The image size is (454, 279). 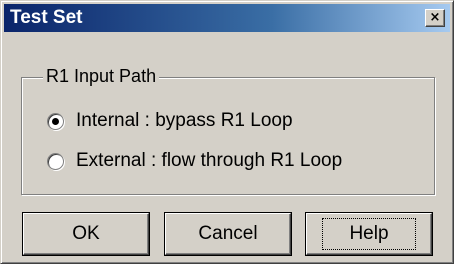 I want to click on help-button: Help, so click(x=369, y=234).